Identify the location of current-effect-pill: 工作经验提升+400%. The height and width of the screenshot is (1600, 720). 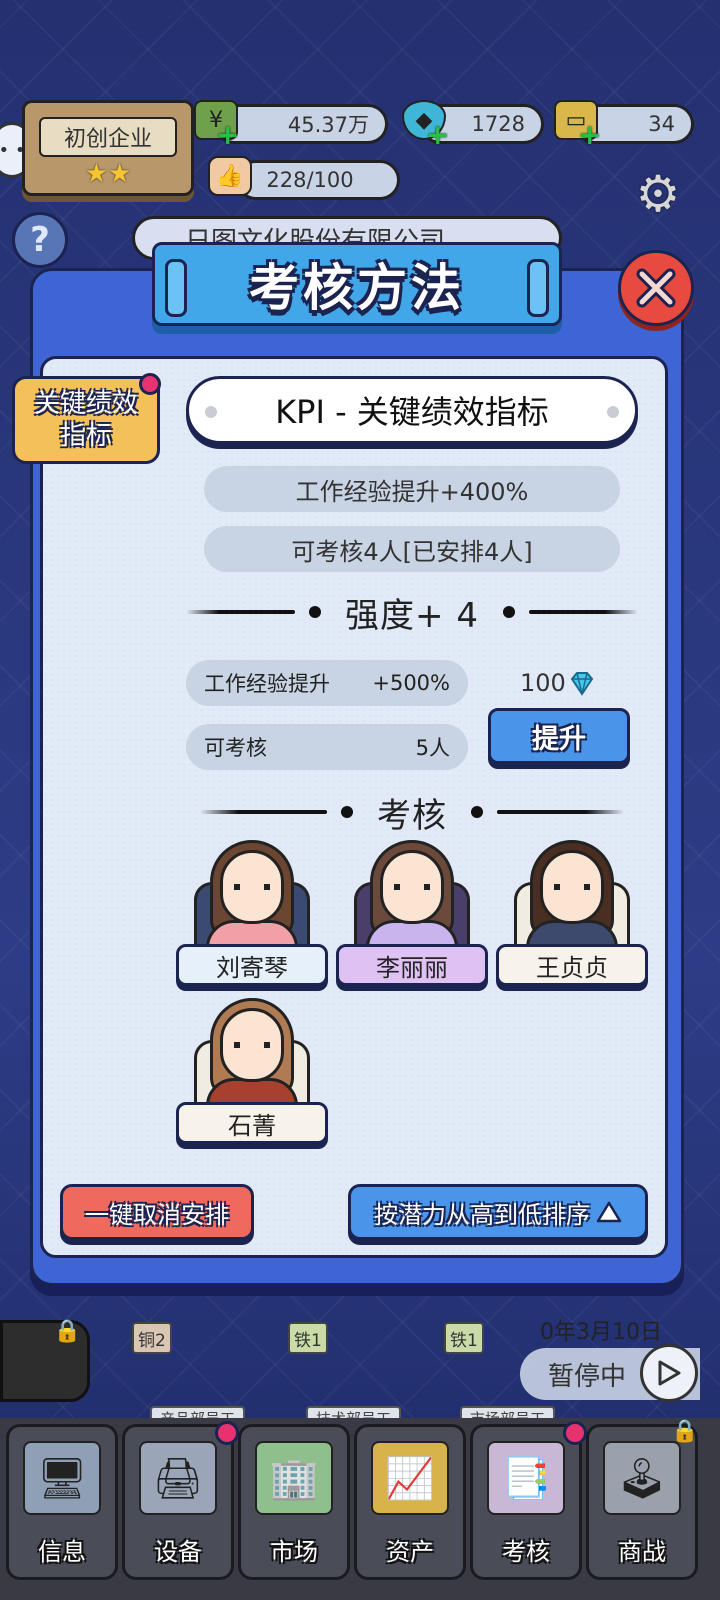
(412, 489).